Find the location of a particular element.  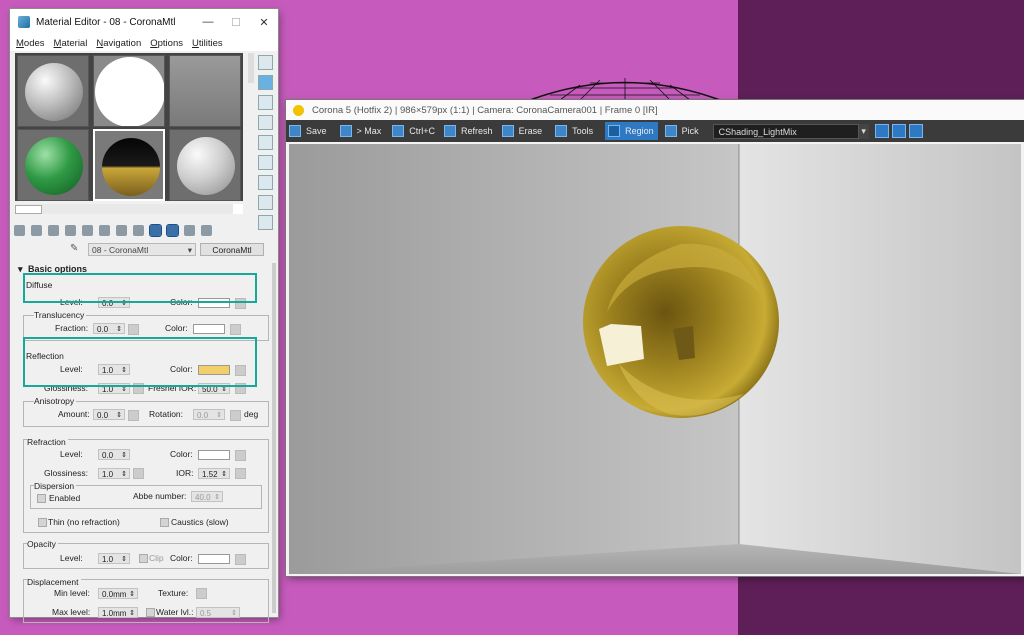

translucency-fraction-spinner: 0.0 is located at coordinates (109, 329).